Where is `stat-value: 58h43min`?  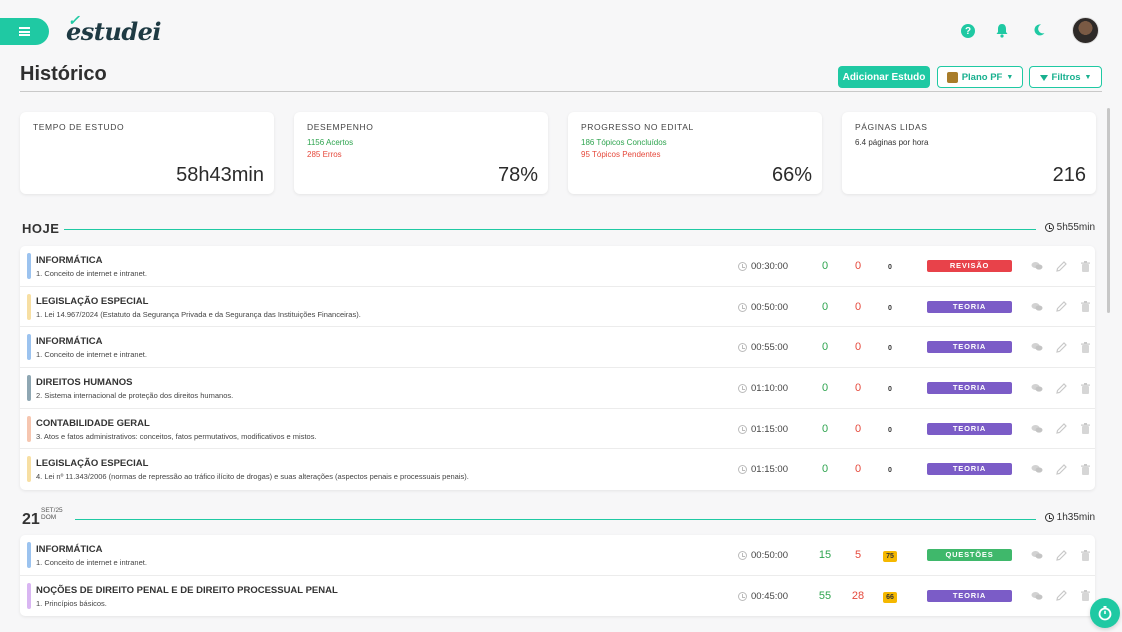 stat-value: 58h43min is located at coordinates (220, 175).